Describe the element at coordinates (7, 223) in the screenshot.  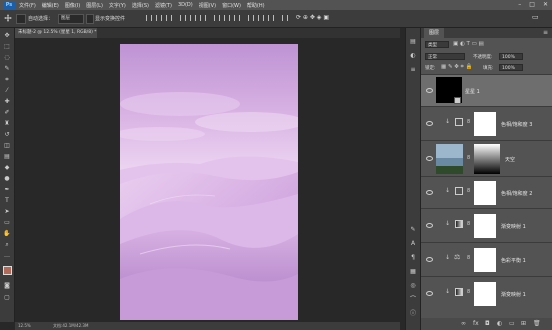
I see `shape-tool-icon: ▭` at that location.